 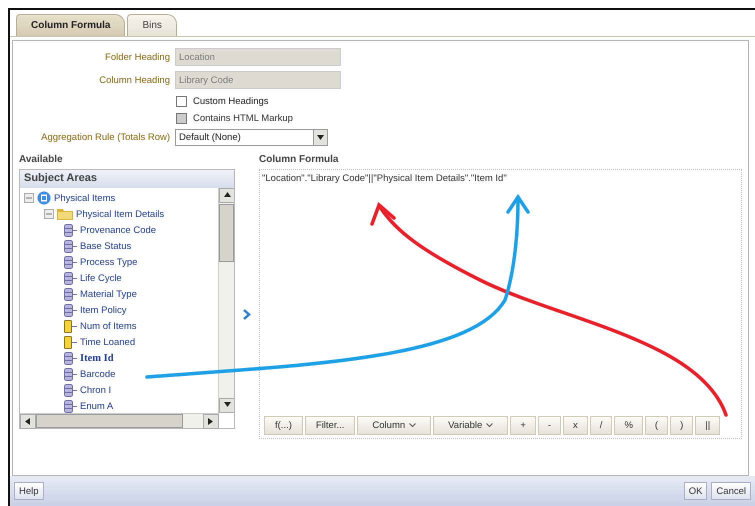 I want to click on panel-title: Subject Areas, so click(x=127, y=179).